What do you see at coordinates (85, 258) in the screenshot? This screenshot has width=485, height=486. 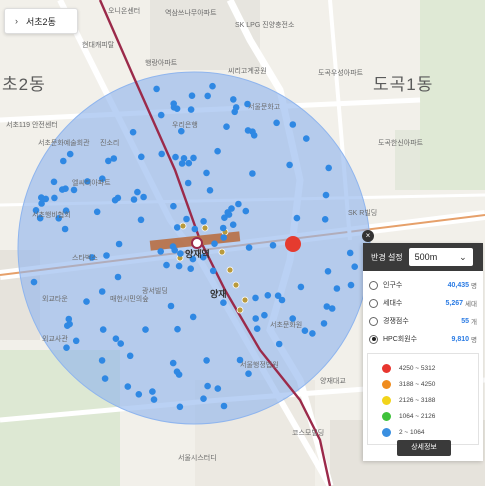 I see `poi-label: 스타벅스` at bounding box center [85, 258].